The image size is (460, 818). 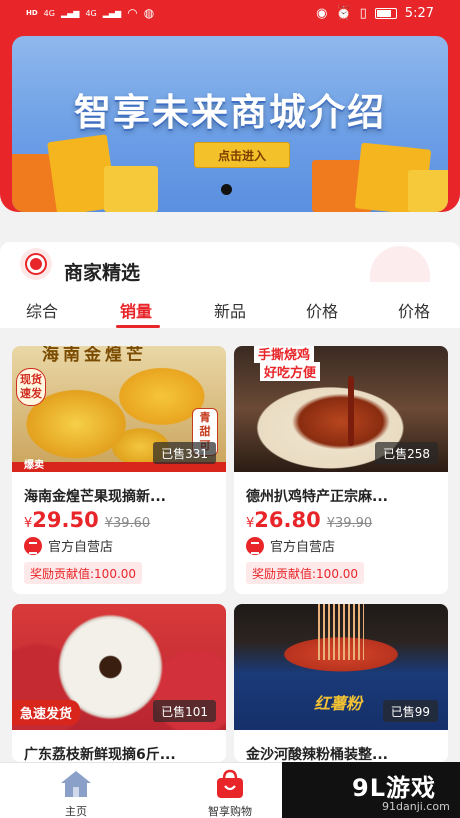 I want to click on banner-title: 智享未来商城介绍, so click(x=230, y=112).